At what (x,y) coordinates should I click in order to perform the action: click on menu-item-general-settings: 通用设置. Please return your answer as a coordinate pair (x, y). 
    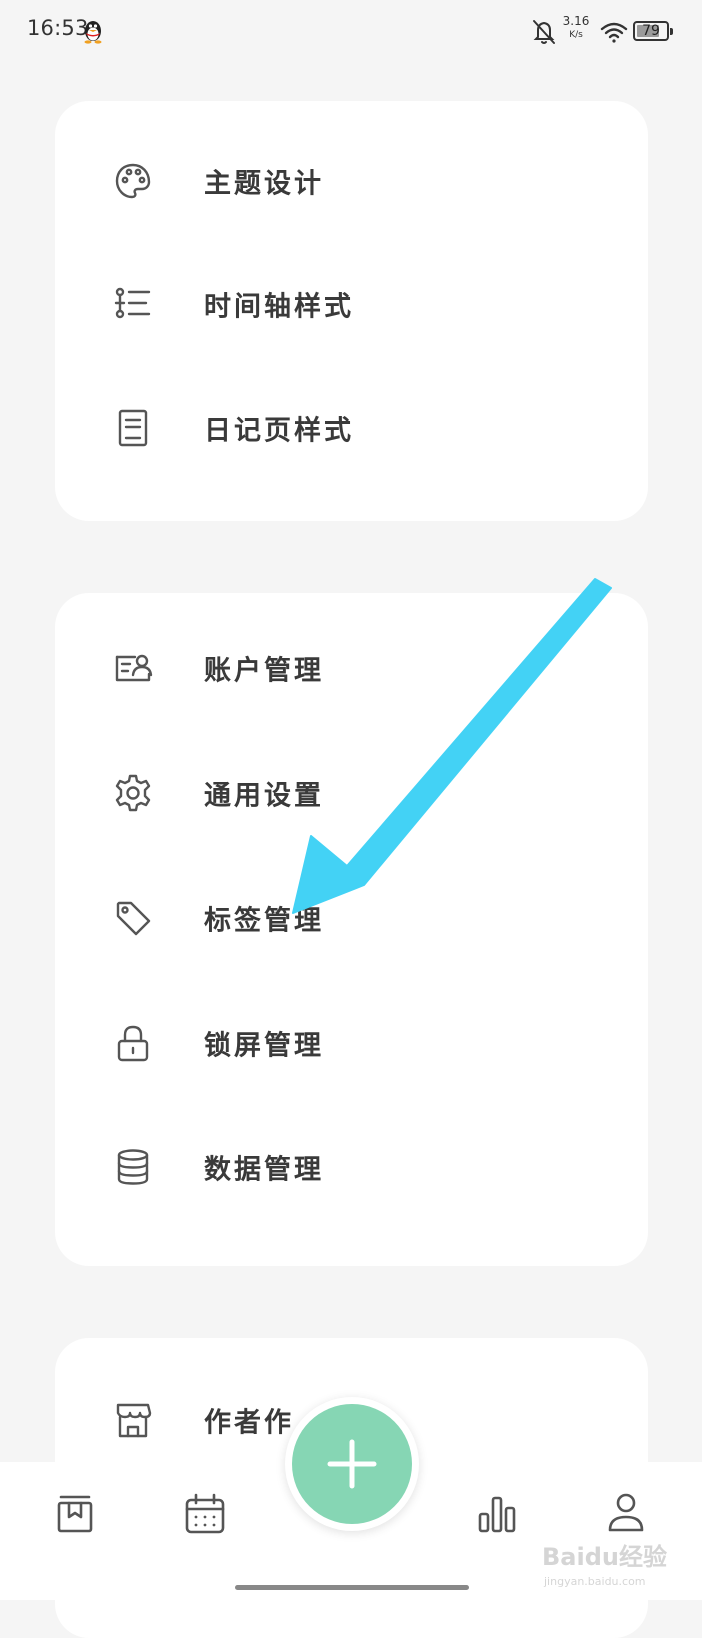
    Looking at the image, I should click on (351, 793).